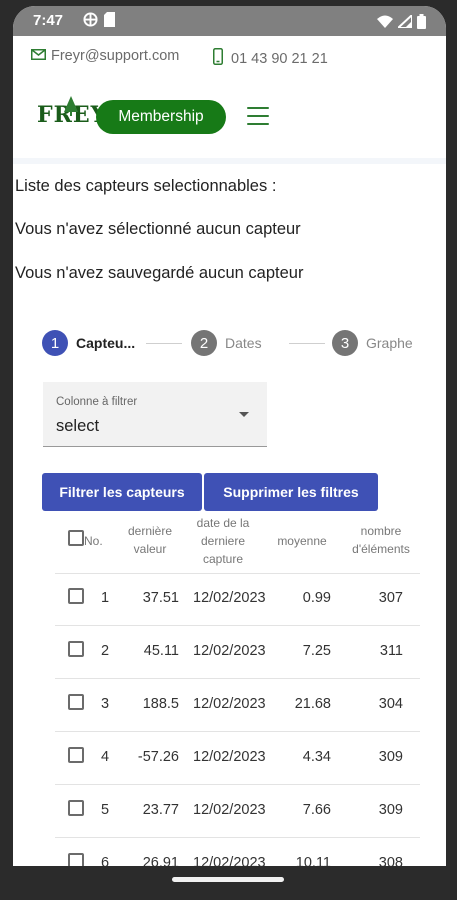  I want to click on table-row: 3 188.5 12/02/2023 21.68 304, so click(237, 705).